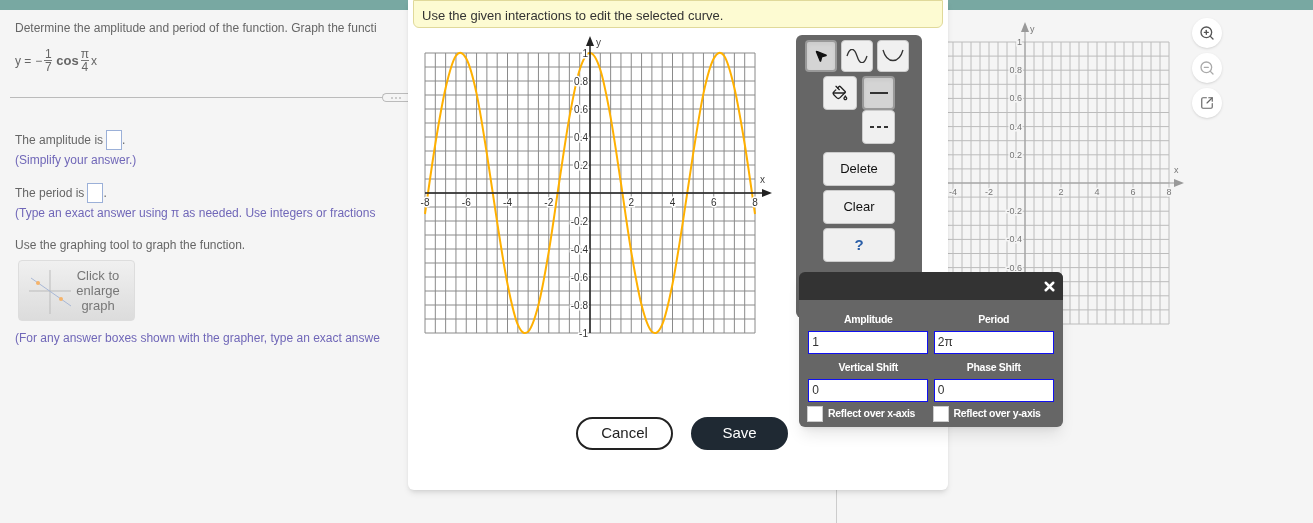 Image resolution: width=1313 pixels, height=523 pixels. I want to click on help-button: ?, so click(859, 245).